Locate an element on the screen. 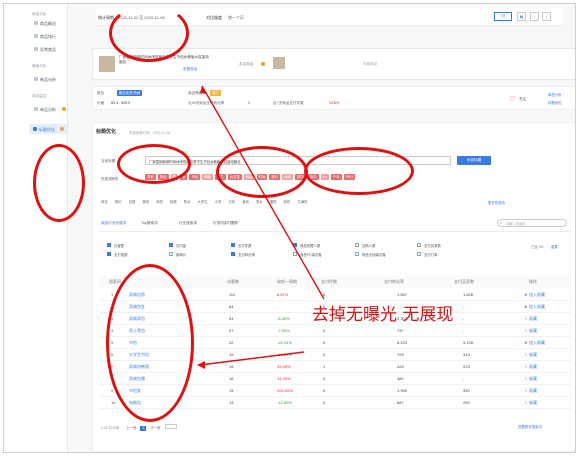  arrowhead-up is located at coordinates (203, 90).